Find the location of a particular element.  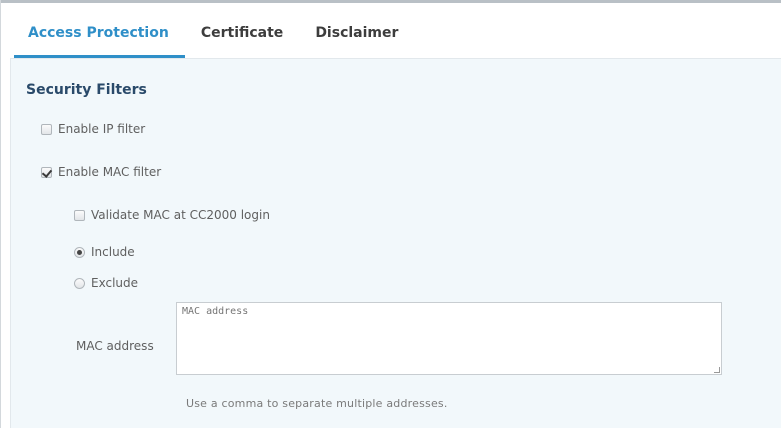

ip-filter-checkbox is located at coordinates (46, 129).